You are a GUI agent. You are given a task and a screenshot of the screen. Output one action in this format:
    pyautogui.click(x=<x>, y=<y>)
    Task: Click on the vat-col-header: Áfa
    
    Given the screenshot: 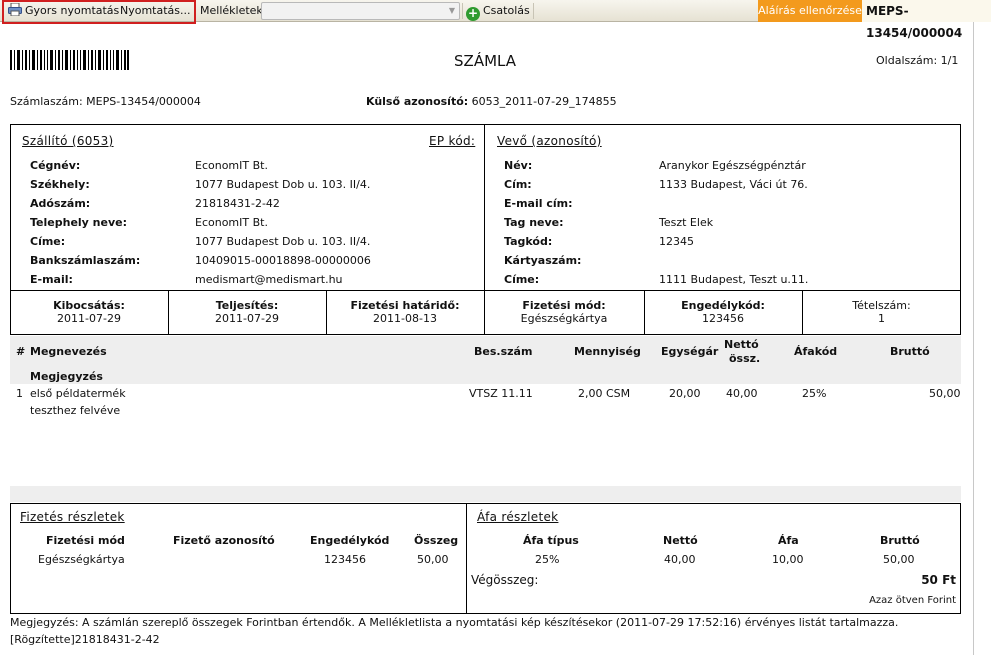 What is the action you would take?
    pyautogui.click(x=788, y=540)
    